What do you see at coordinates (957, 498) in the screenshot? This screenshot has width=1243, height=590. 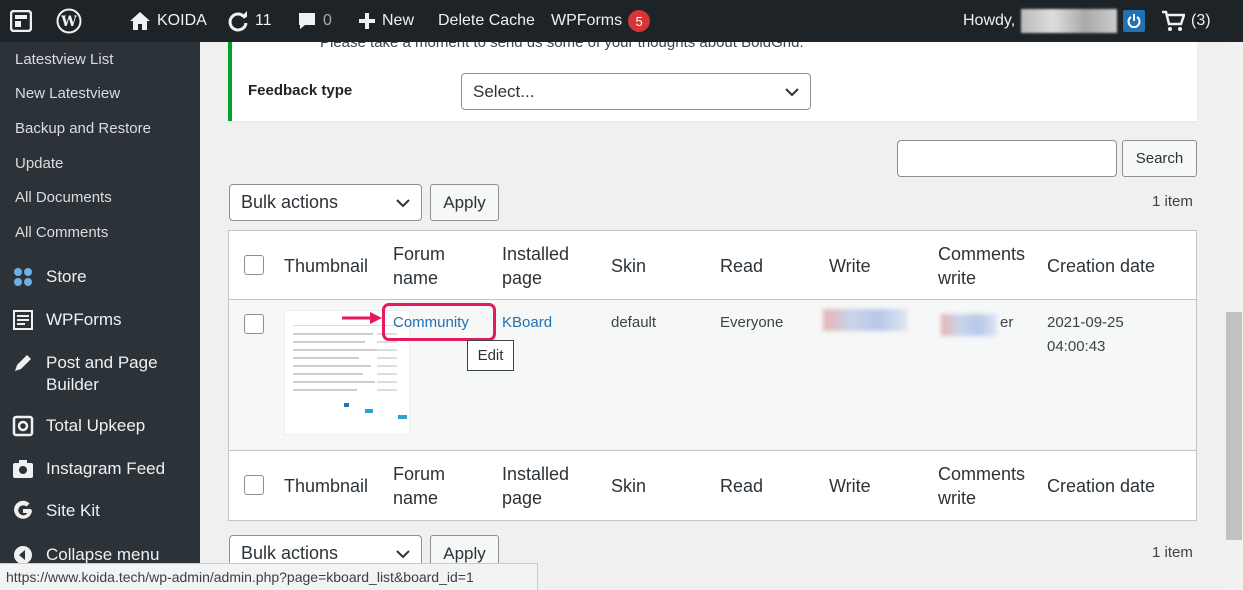 I see `col-comments-write-footer-line2: write` at bounding box center [957, 498].